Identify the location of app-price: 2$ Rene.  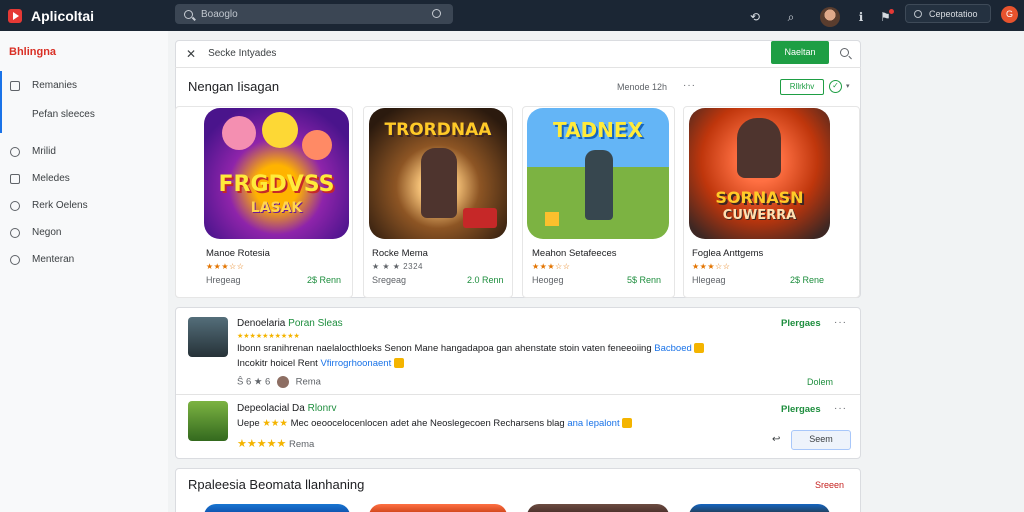
(807, 280).